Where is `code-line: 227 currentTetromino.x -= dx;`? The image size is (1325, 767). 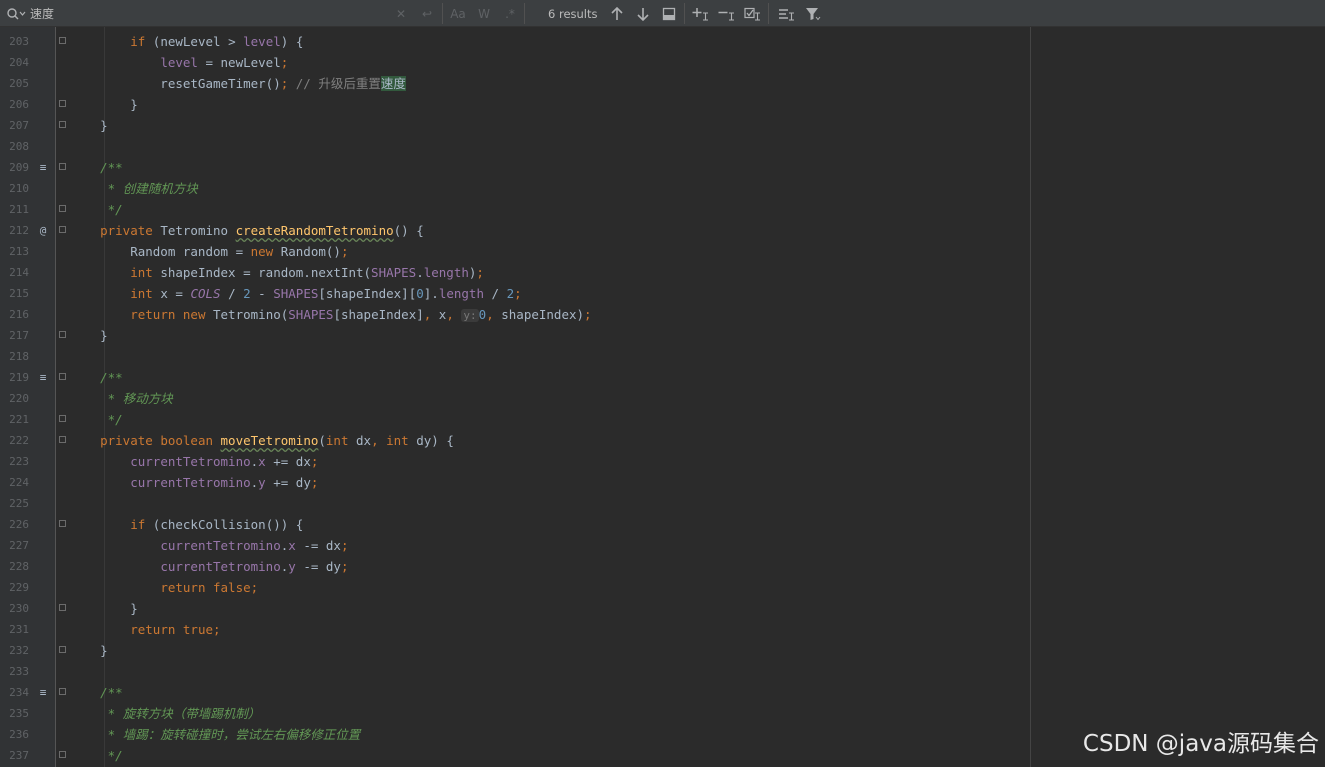 code-line: 227 currentTetromino.x -= dx; is located at coordinates (662, 545).